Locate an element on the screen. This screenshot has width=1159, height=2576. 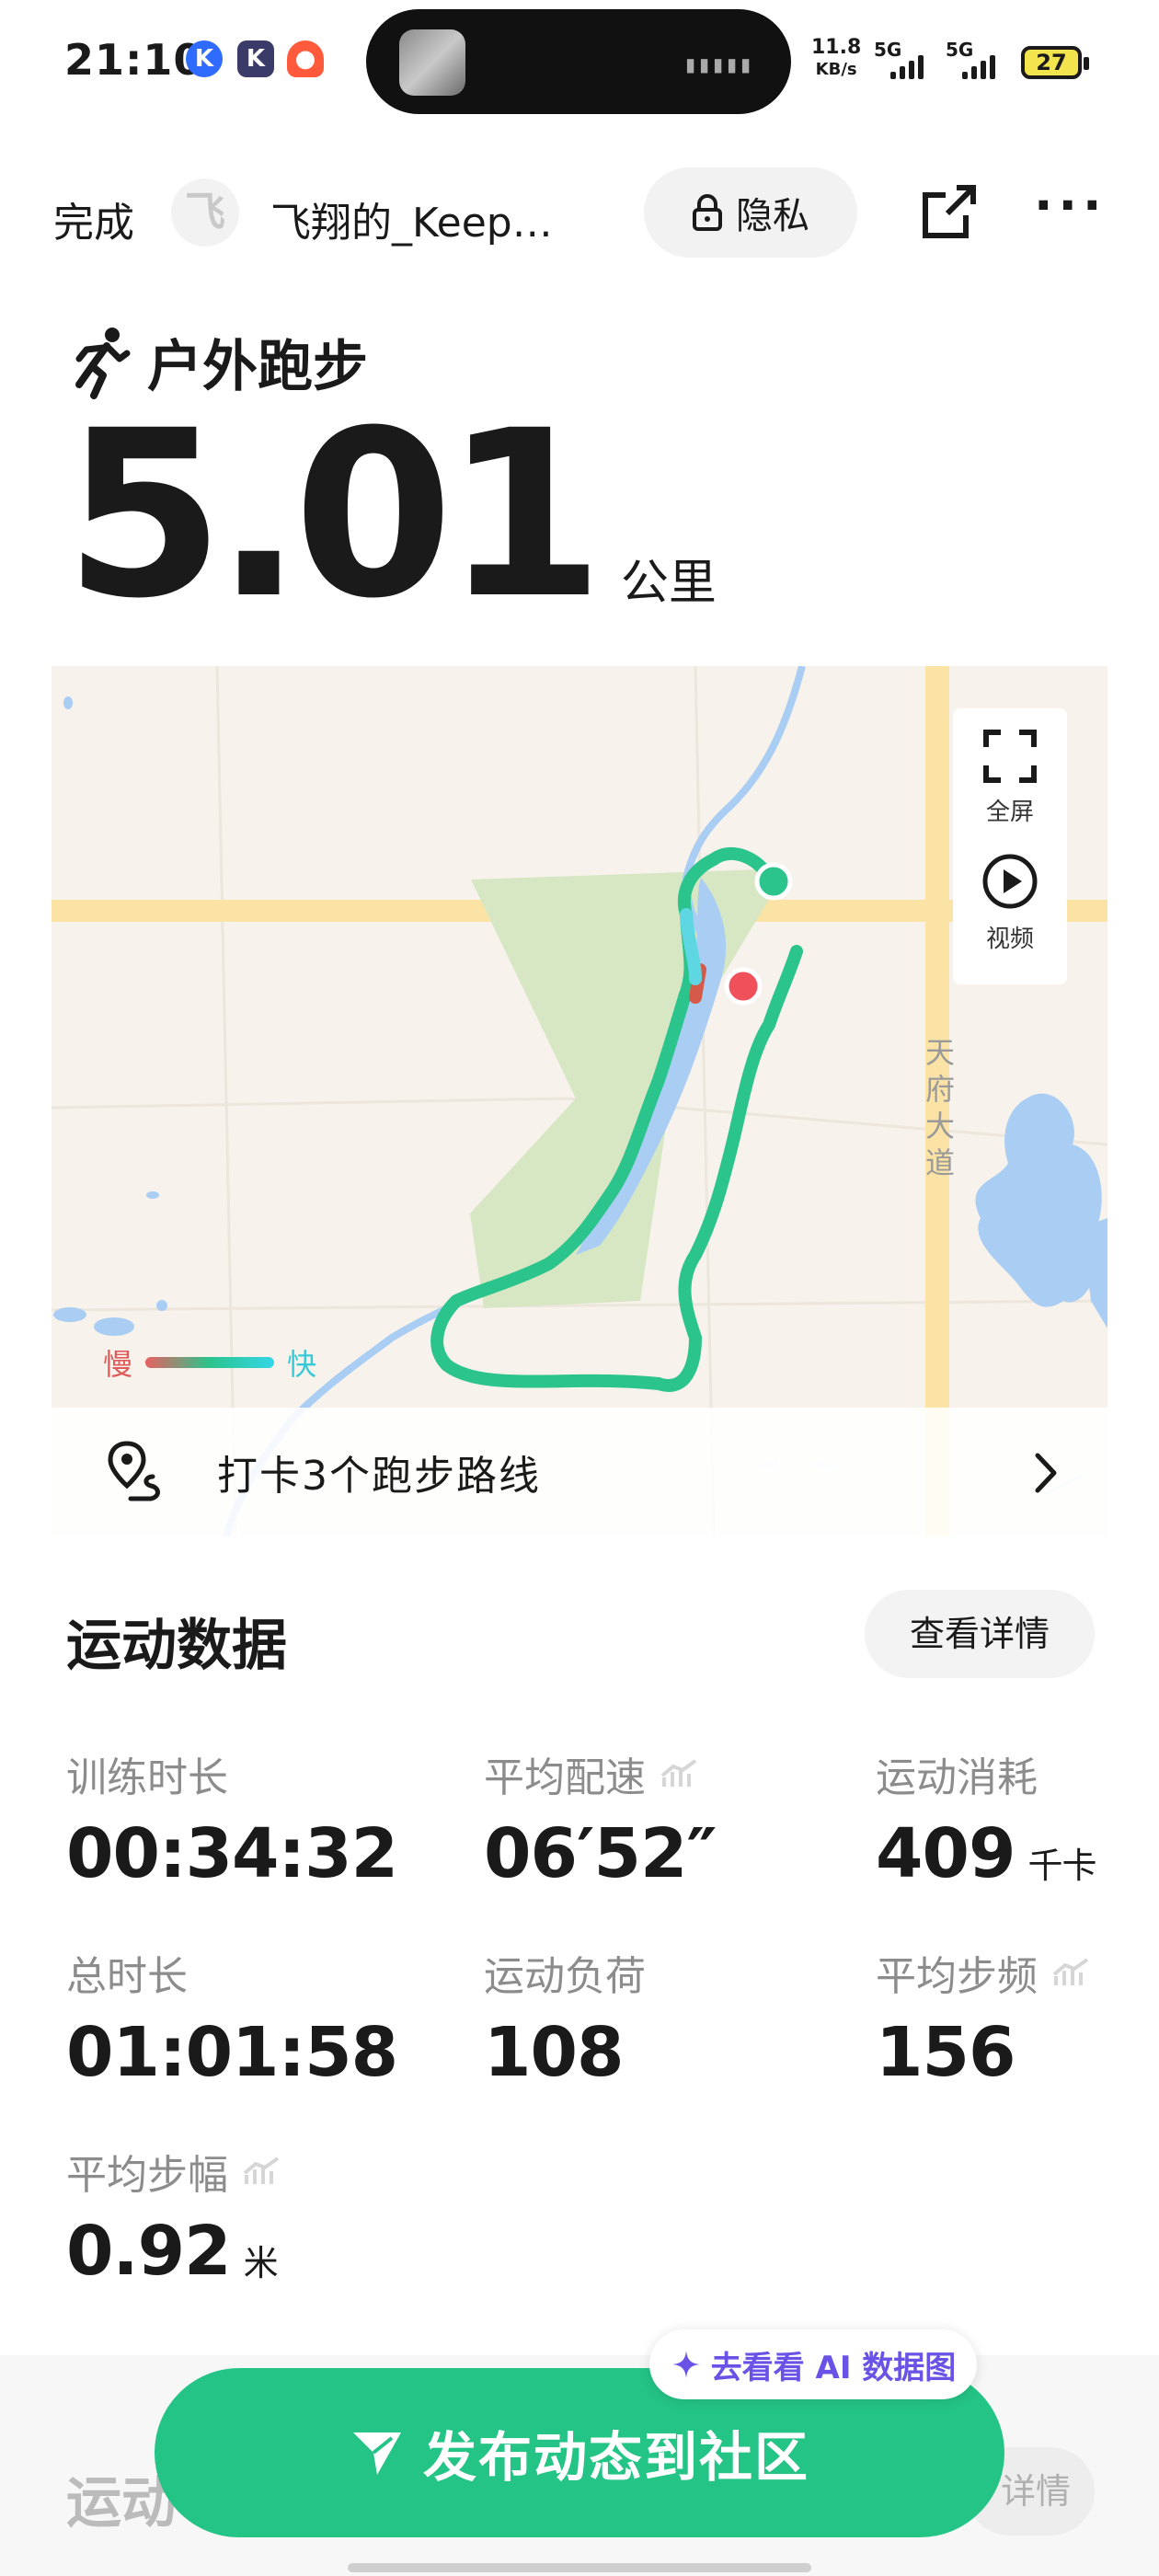
checkin-routes-row: 打卡3个跑步路线 is located at coordinates (579, 1472).